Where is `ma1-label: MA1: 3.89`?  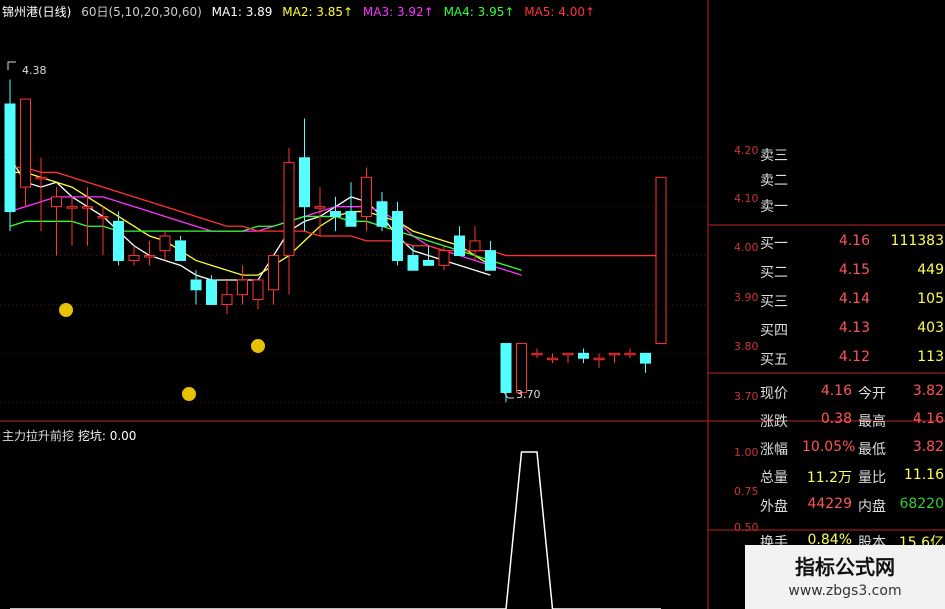
ma1-label: MA1: 3.89 is located at coordinates (242, 12).